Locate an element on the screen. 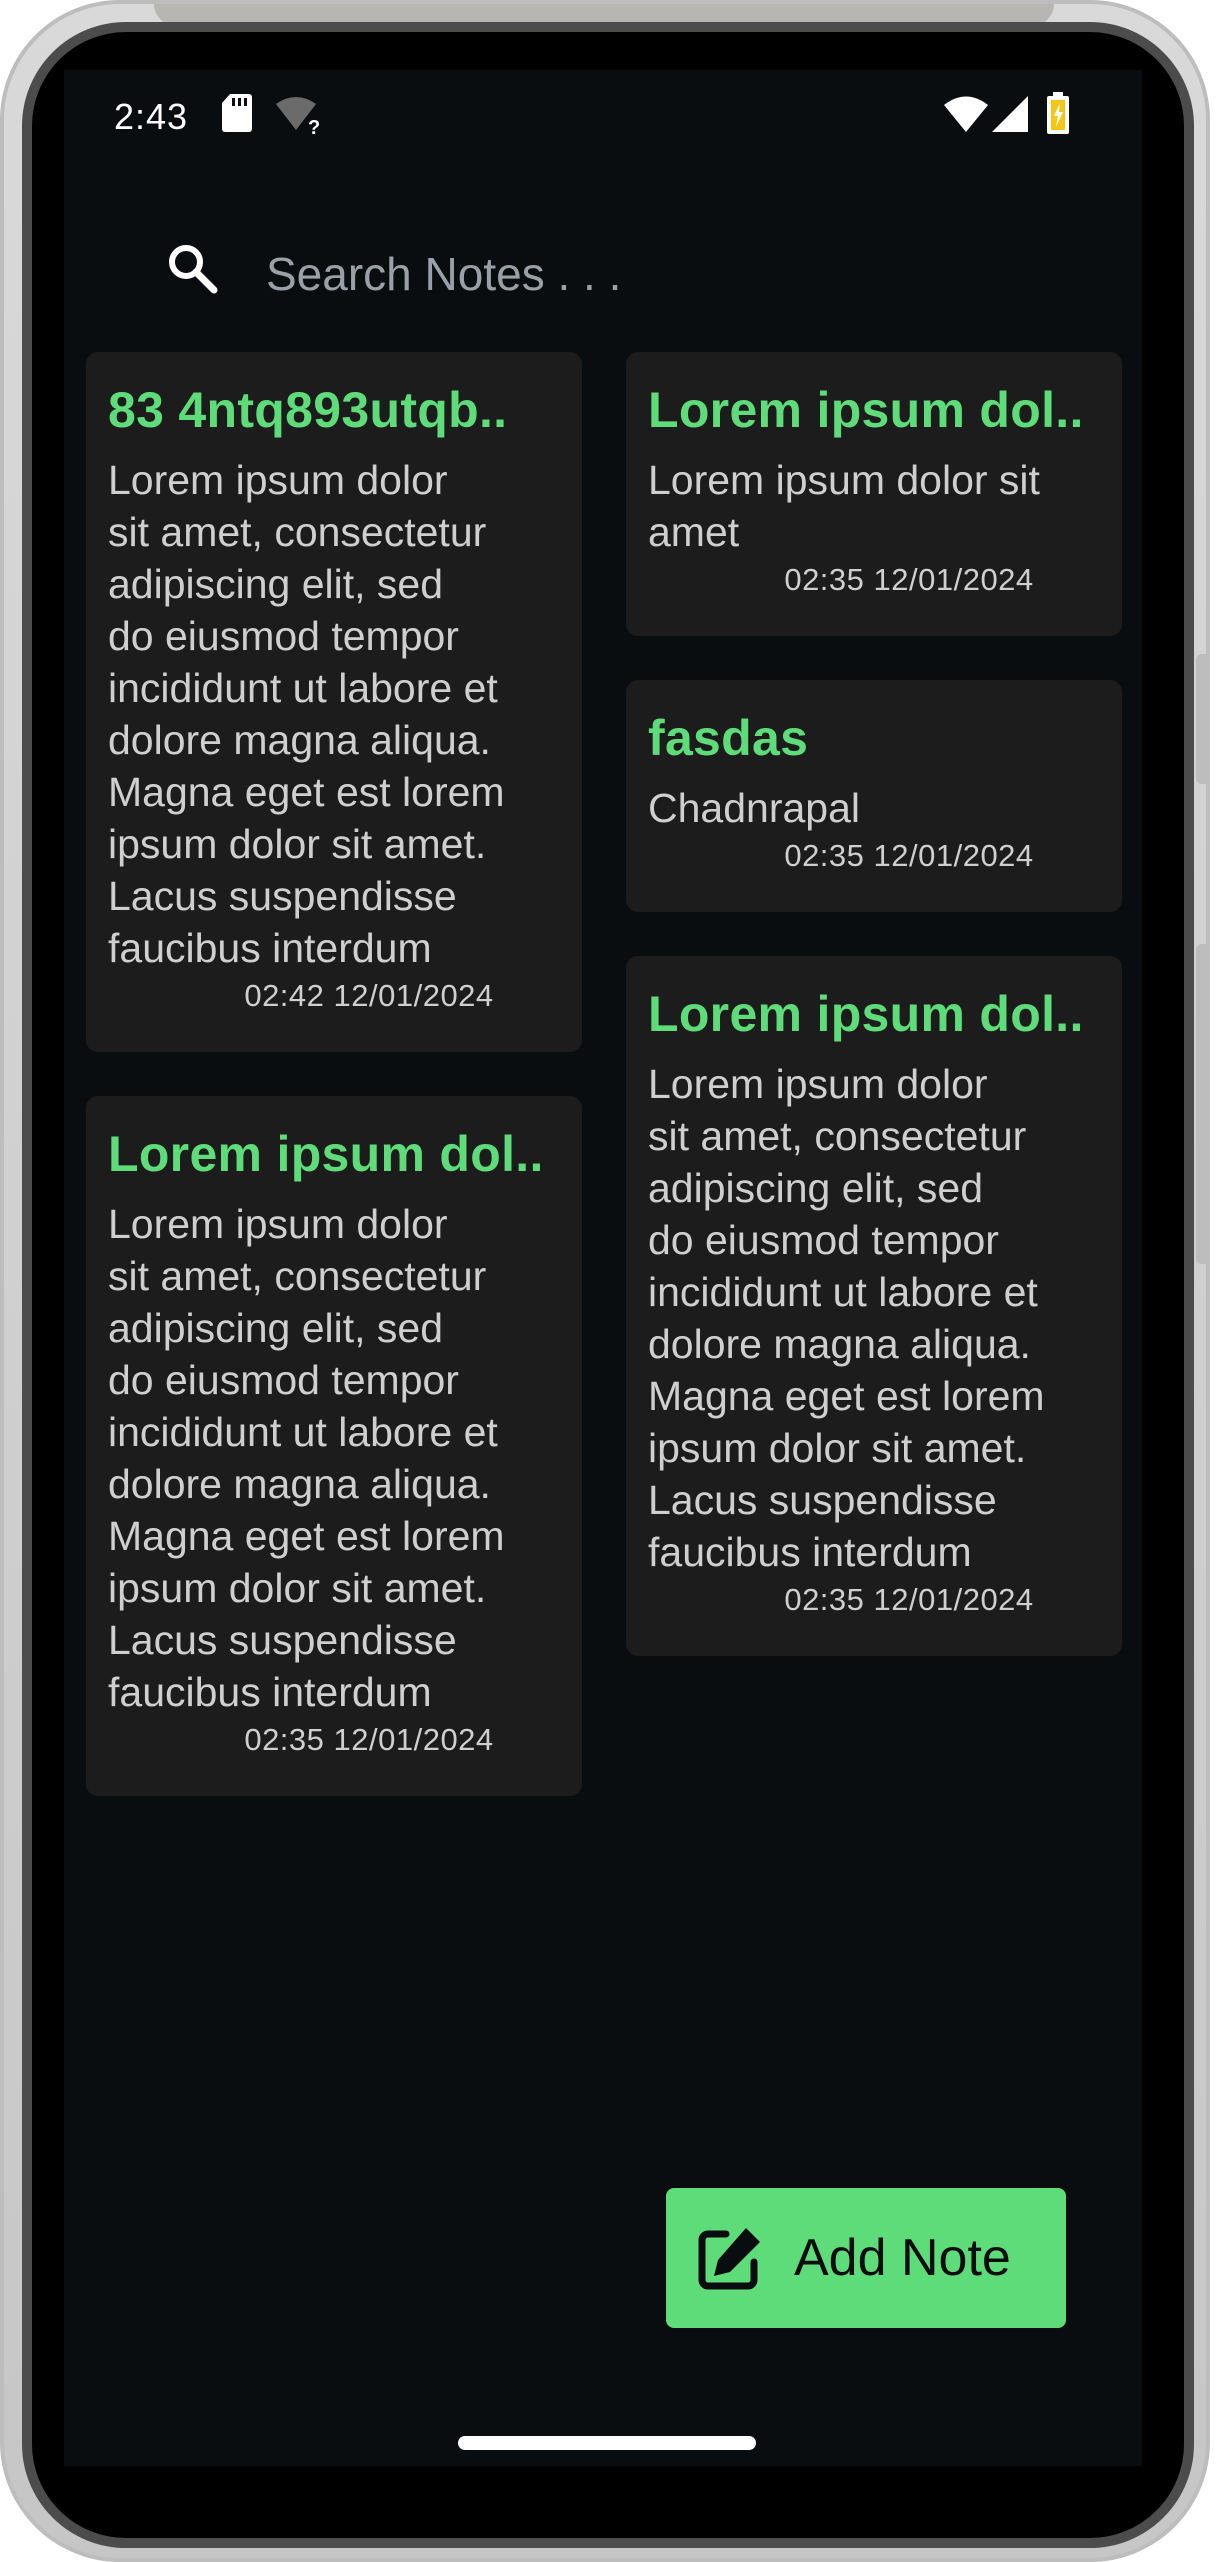 The image size is (1216, 2562). home-indicator is located at coordinates (607, 2443).